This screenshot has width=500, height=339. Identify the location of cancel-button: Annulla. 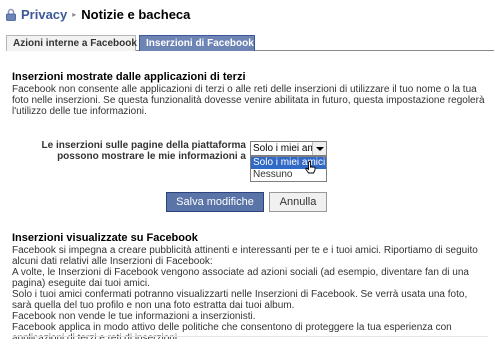
(298, 202).